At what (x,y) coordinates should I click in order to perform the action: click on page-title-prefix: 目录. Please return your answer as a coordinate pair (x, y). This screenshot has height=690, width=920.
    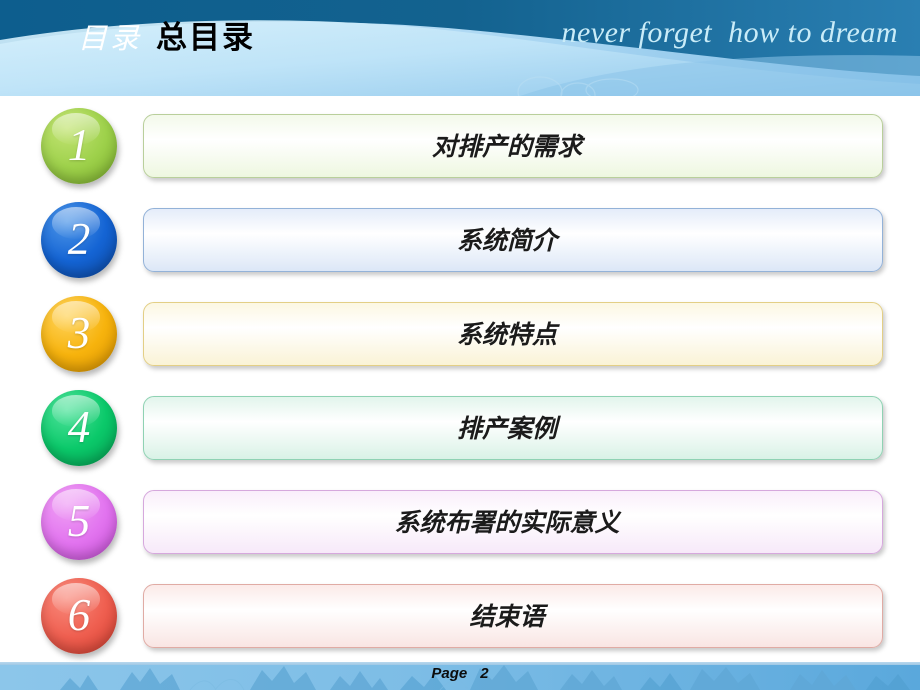
    Looking at the image, I should click on (110, 39).